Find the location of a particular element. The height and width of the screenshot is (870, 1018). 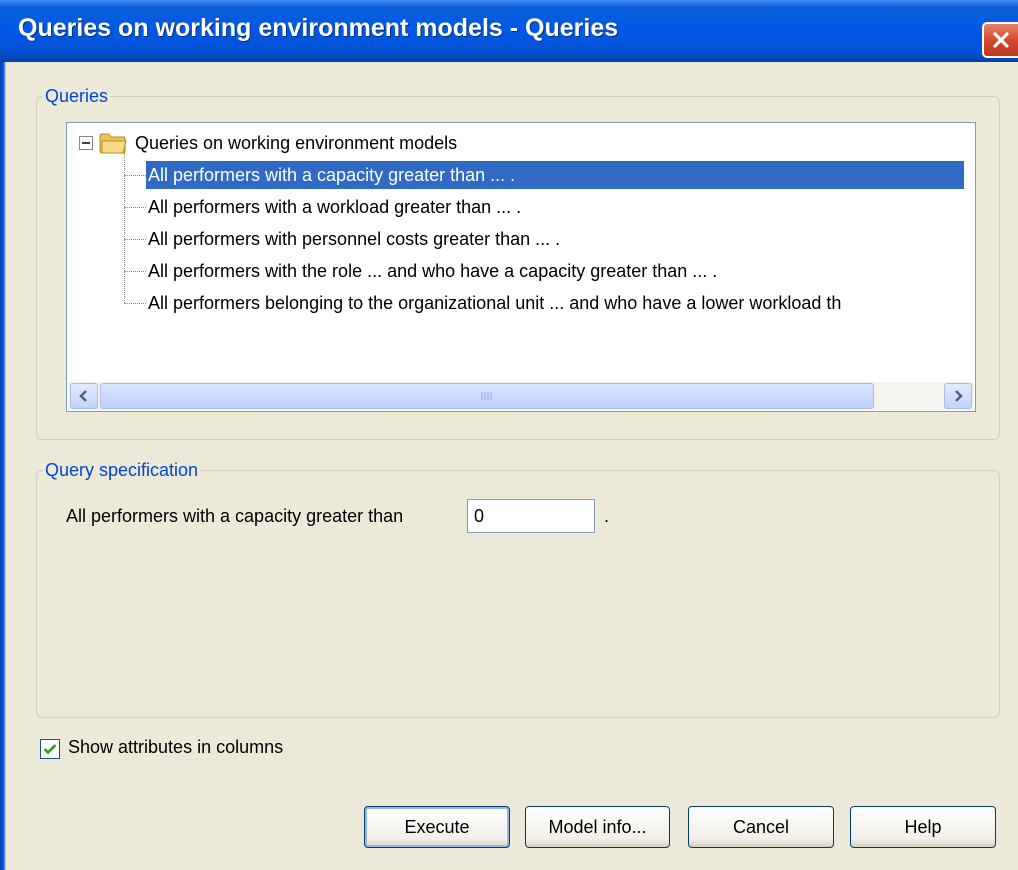

cancel-button: Cancel is located at coordinates (761, 827).